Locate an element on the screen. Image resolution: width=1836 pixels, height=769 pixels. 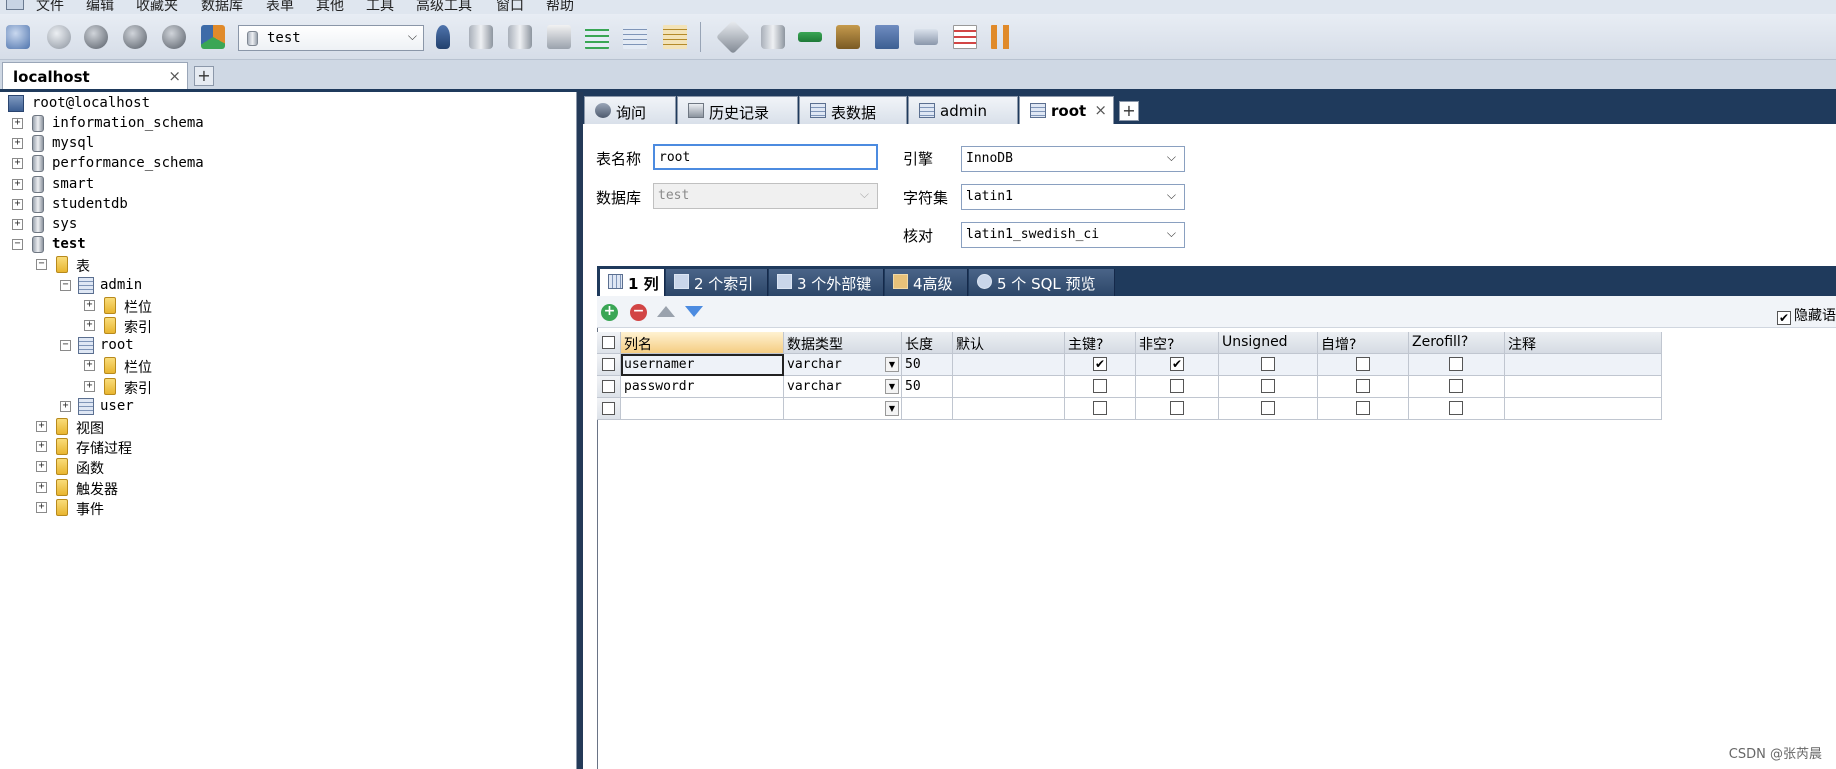
tab-history: 历史记录 is located at coordinates (737, 110).